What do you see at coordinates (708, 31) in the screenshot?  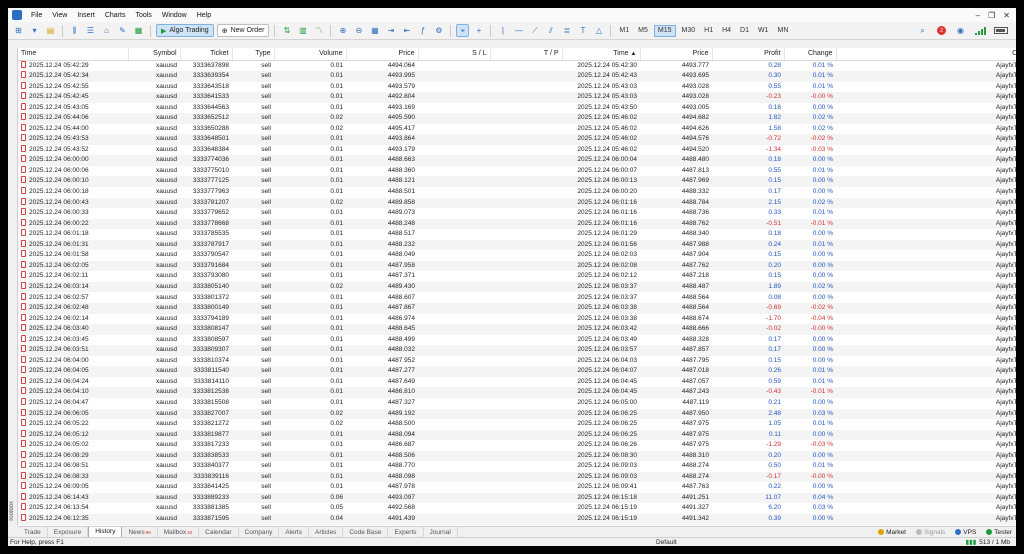 I see `timeframe-h1: H1` at bounding box center [708, 31].